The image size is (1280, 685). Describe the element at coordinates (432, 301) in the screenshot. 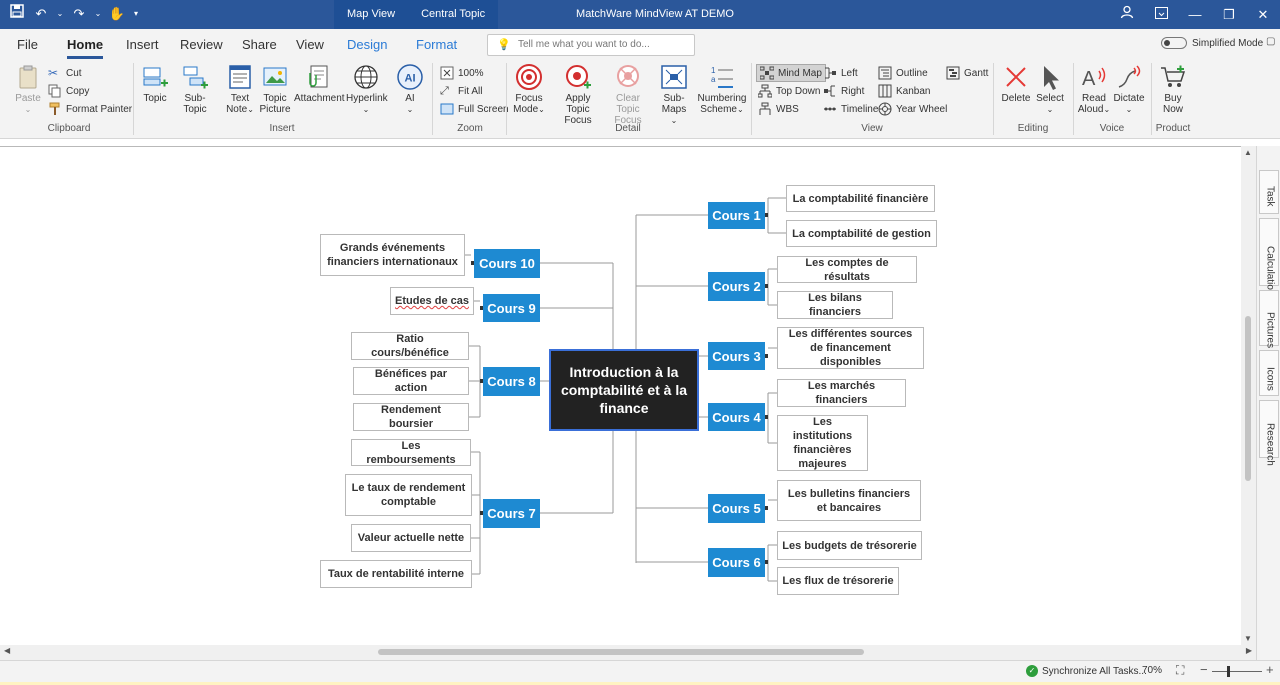

I see `subtopic-node: Etudes de cas` at that location.